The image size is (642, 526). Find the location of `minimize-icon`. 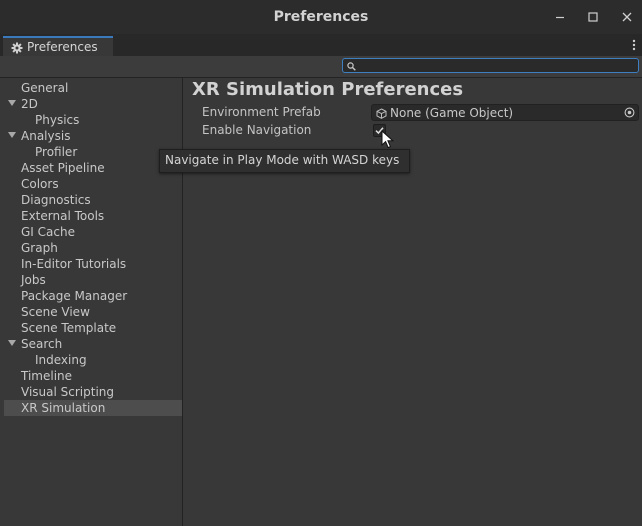

minimize-icon is located at coordinates (560, 17).